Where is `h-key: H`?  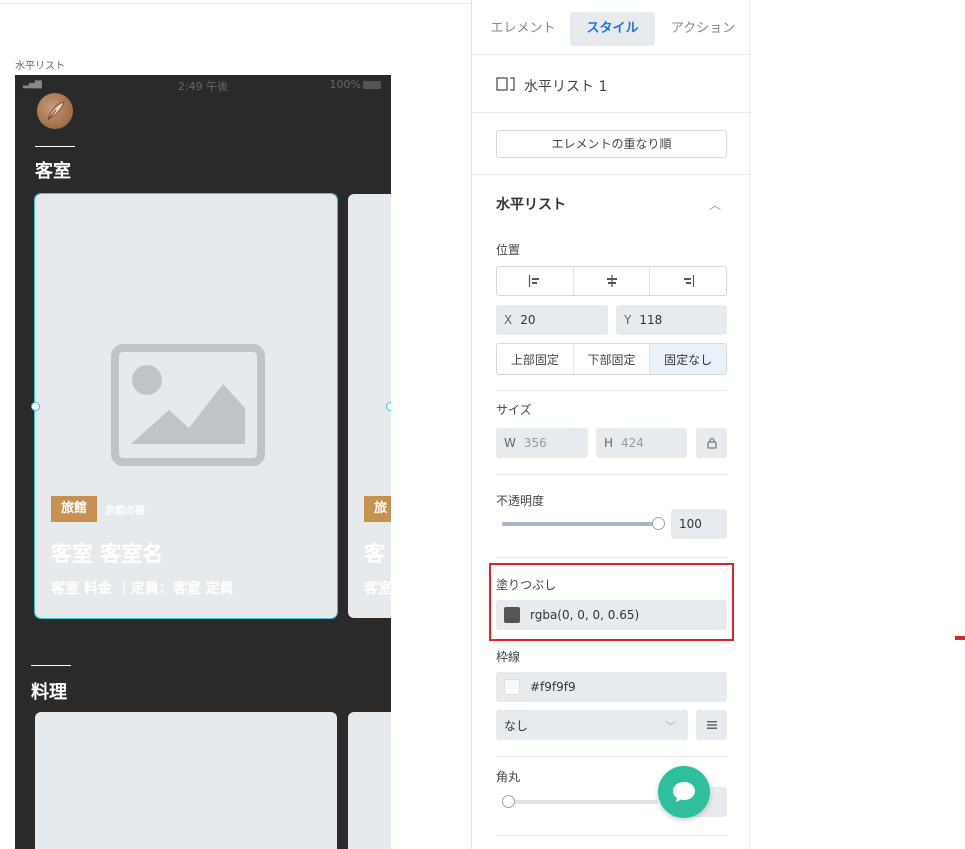
h-key: H is located at coordinates (609, 443).